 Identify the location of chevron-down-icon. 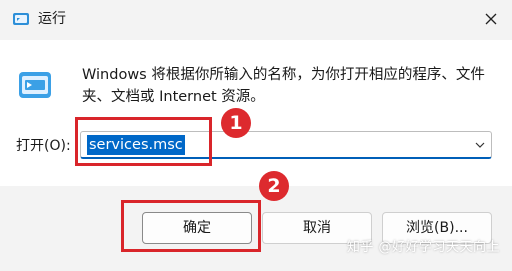
(480, 145).